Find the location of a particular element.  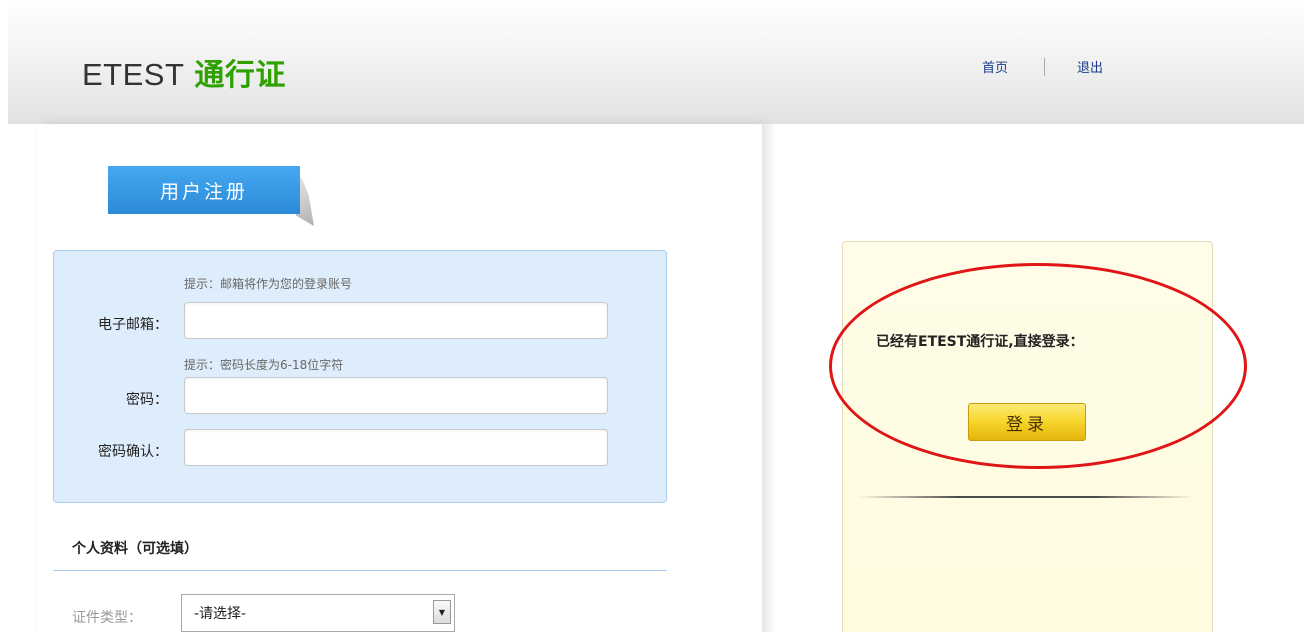

personal-info-title: 个人资料（可选填） is located at coordinates (135, 549).